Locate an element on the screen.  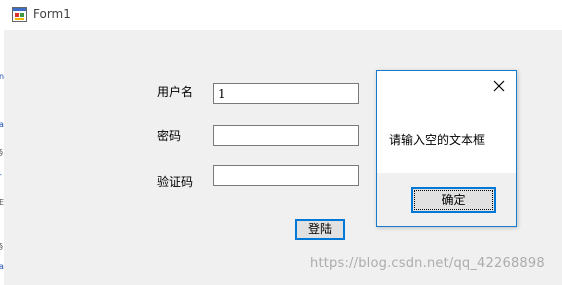
password-label: 密码 is located at coordinates (169, 136).